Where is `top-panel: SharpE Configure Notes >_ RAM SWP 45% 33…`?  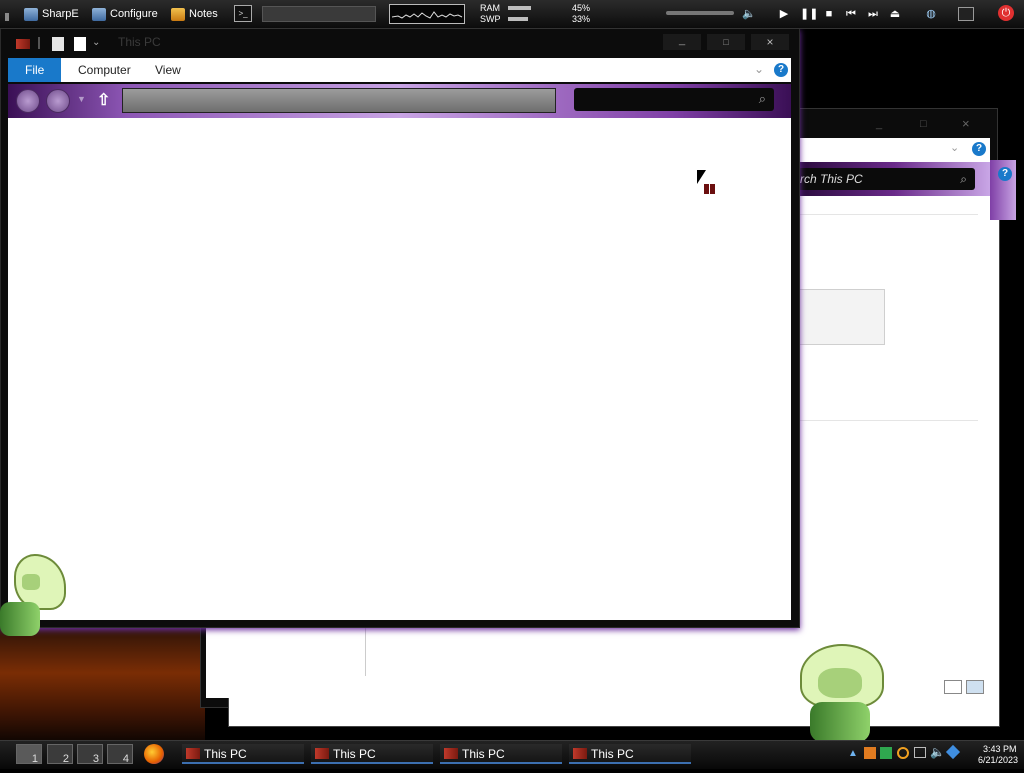 top-panel: SharpE Configure Notes >_ RAM SWP 45% 33… is located at coordinates (512, 14).